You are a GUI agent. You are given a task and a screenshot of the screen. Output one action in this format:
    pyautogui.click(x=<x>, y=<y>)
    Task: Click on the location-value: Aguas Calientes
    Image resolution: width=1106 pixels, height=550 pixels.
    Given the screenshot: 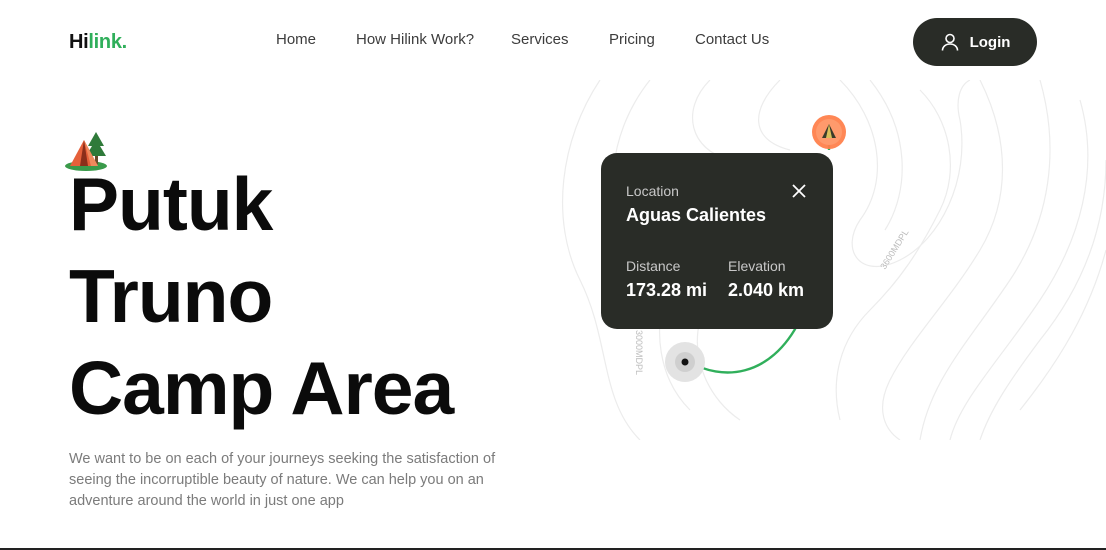 What is the action you would take?
    pyautogui.click(x=696, y=215)
    